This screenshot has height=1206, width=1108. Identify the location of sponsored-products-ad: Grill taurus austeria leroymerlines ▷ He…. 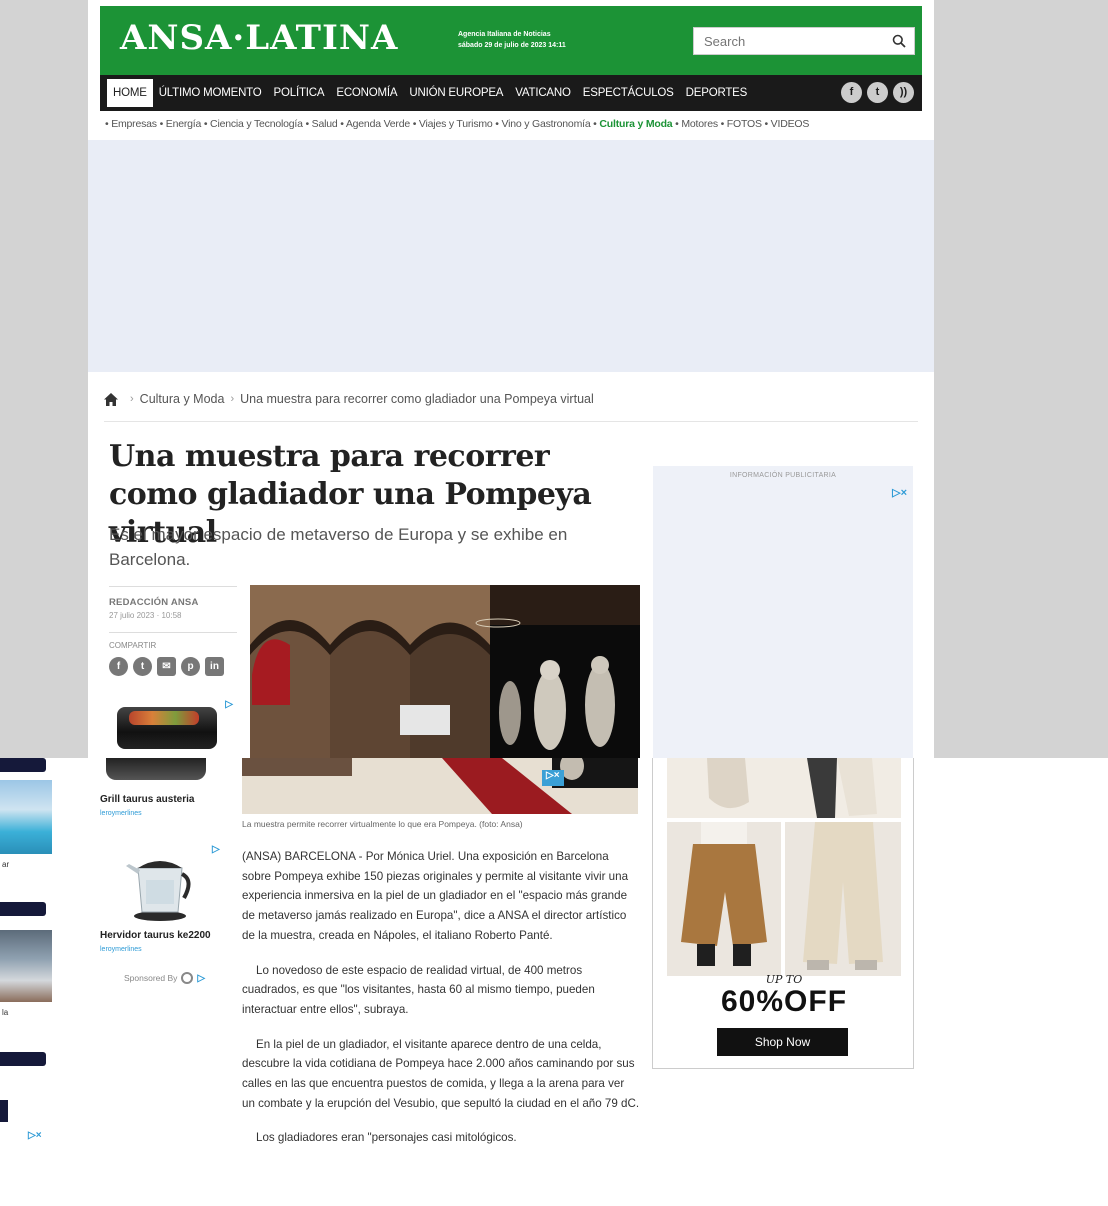
(163, 873).